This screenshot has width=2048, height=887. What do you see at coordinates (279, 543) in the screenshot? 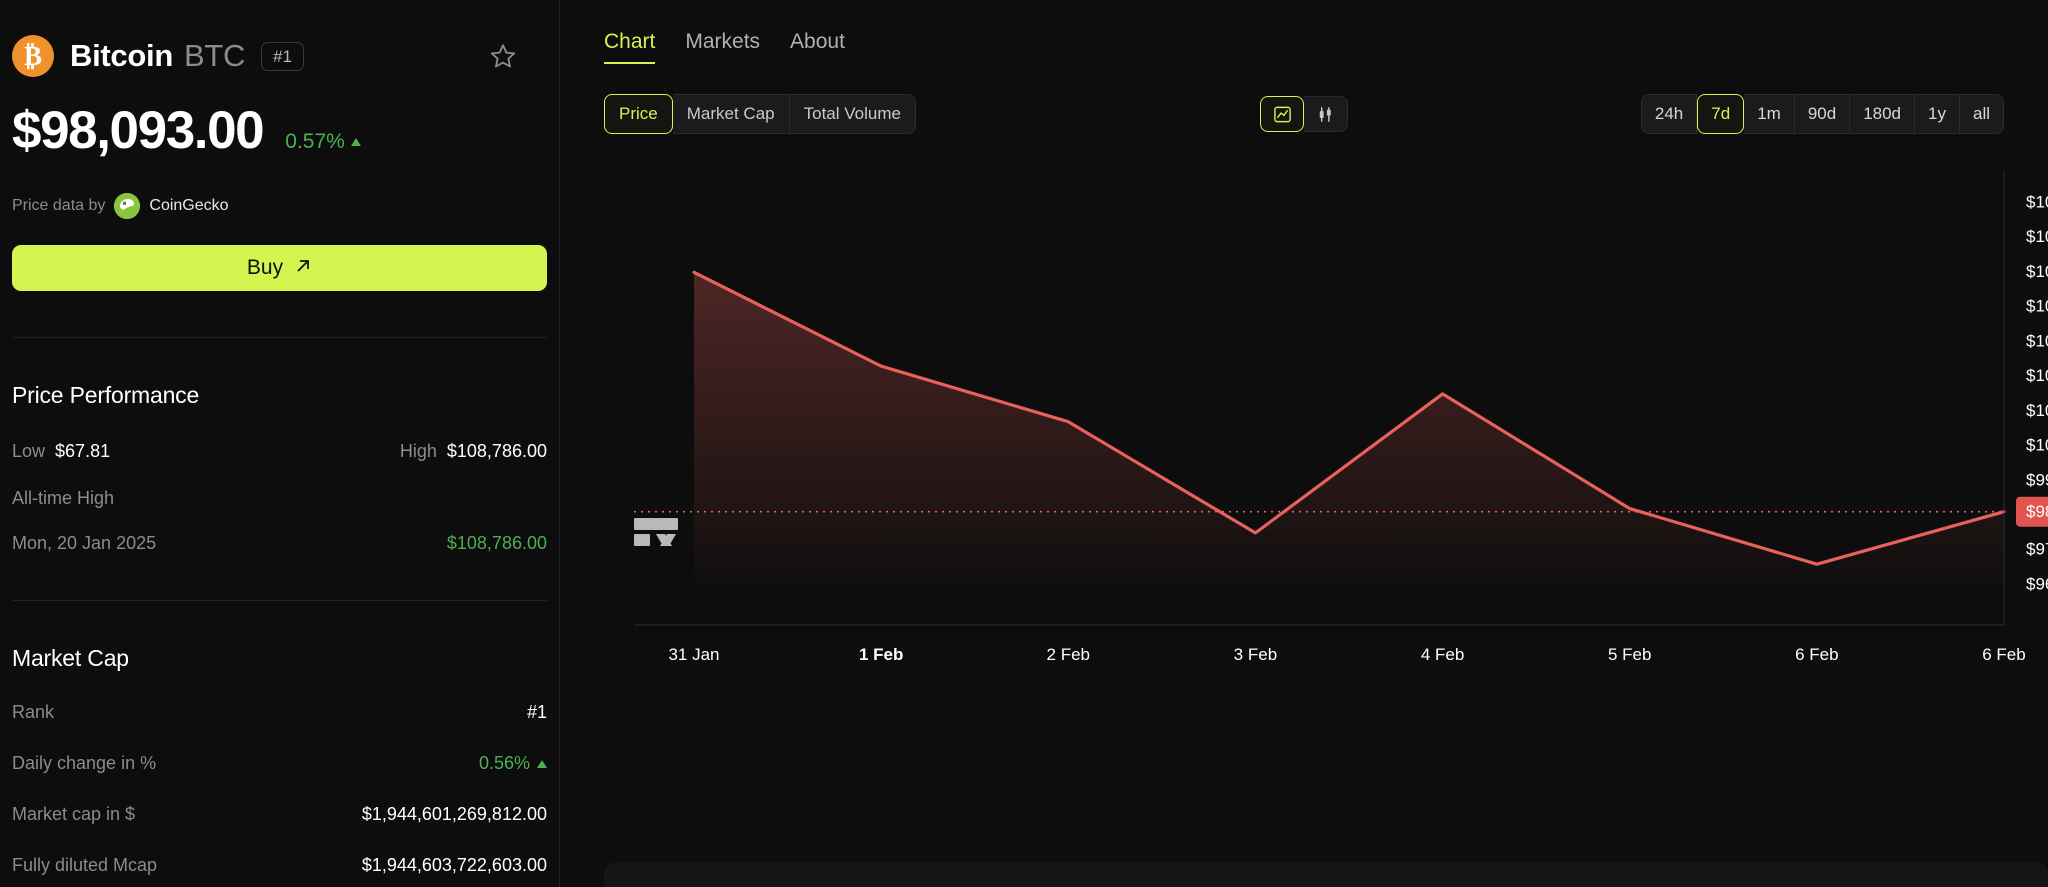
I see `all-time-high-row: Mon, 20 Jan 2025 $108,786.00` at bounding box center [279, 543].